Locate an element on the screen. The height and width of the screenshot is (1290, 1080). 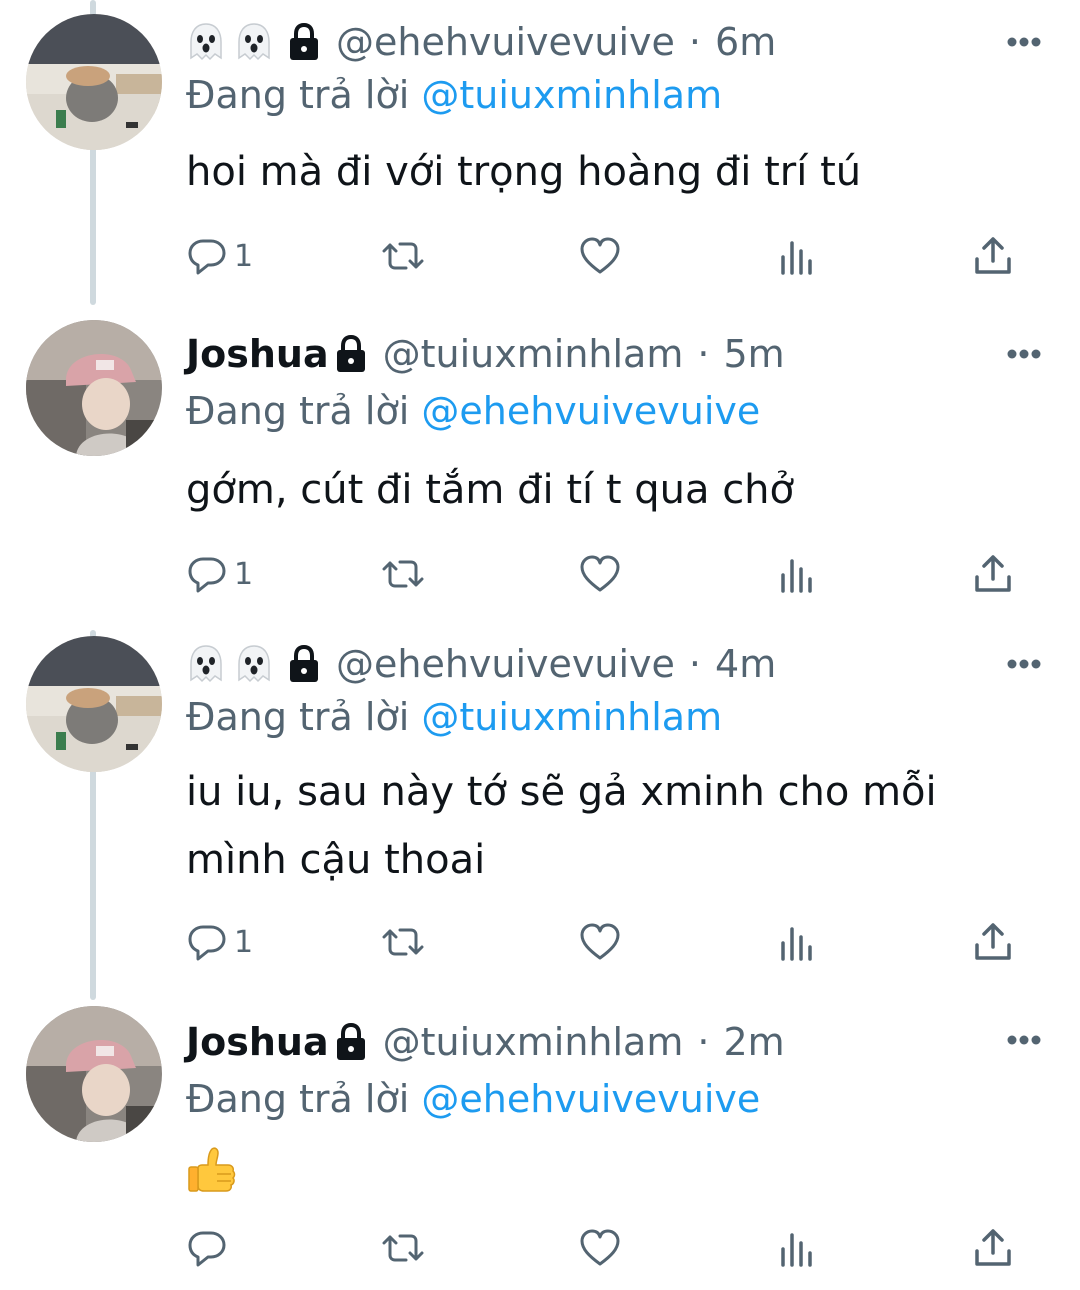
tweet-timestamp: 2m is located at coordinates (753, 1042).